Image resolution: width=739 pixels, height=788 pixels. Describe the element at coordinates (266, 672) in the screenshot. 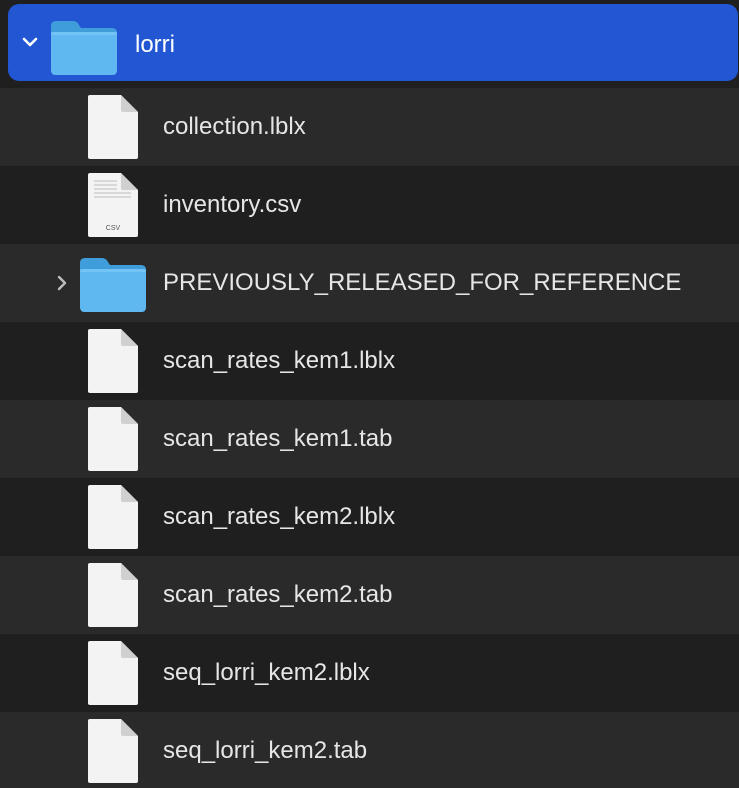

I see `file-name: seq_lorri_kem2.lblx` at that location.